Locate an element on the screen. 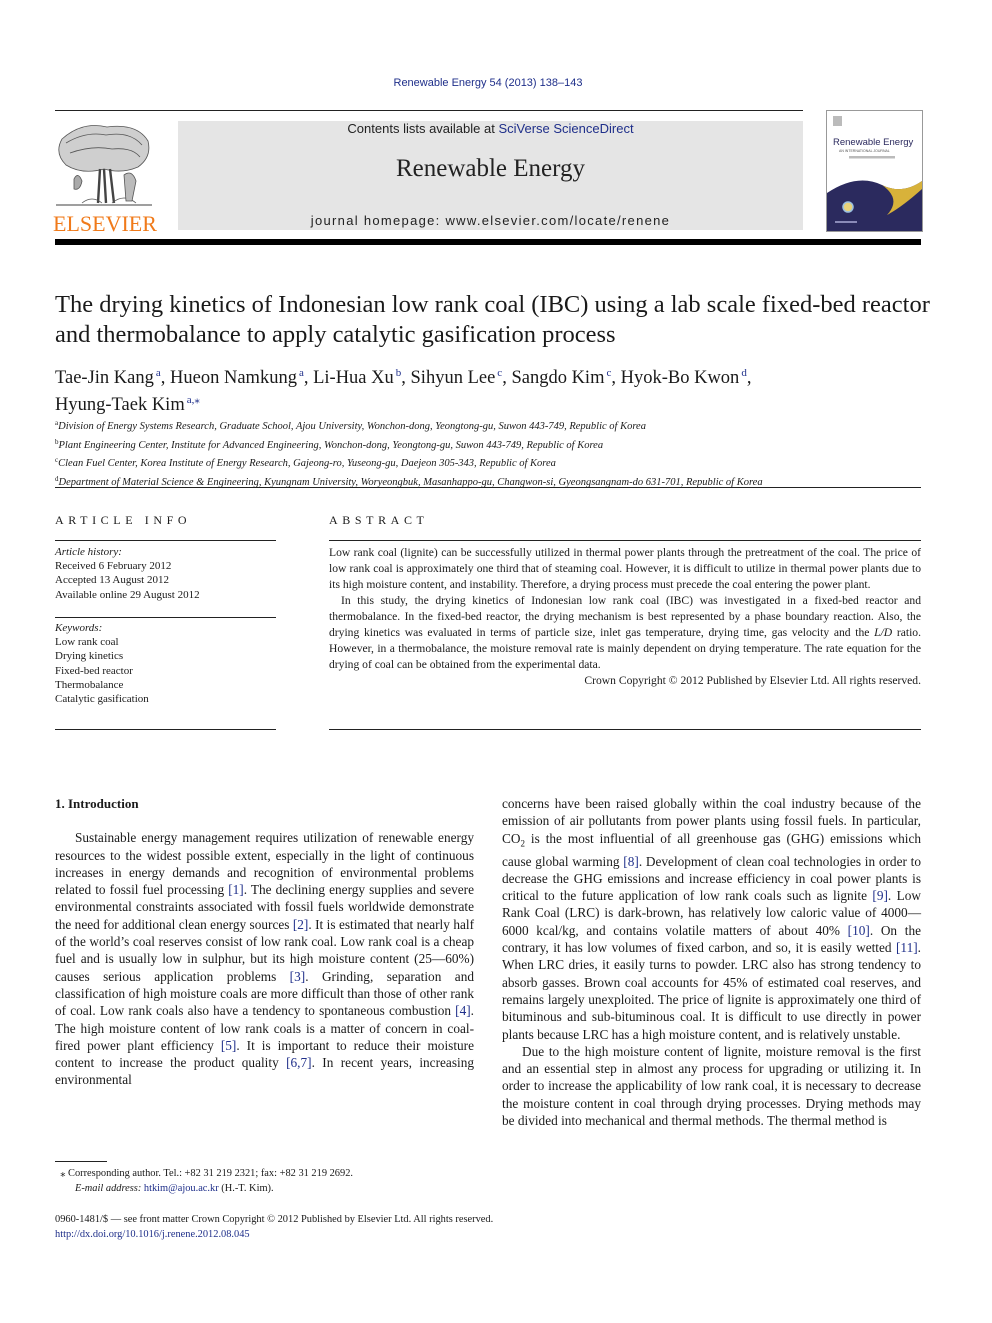  header-rule is located at coordinates (429, 110).